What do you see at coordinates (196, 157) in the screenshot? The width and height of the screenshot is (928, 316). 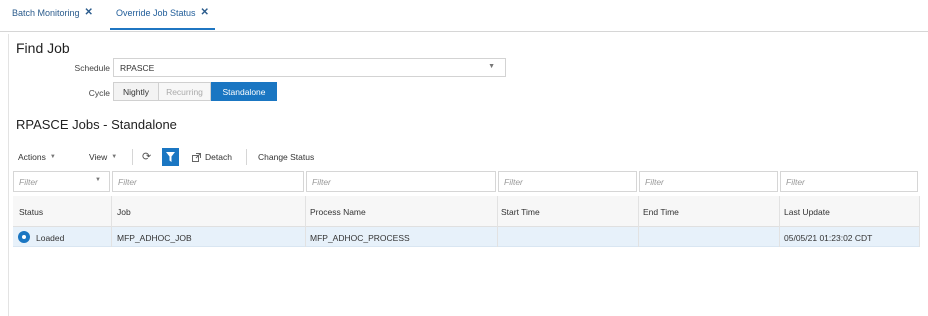 I see `detach-icon` at bounding box center [196, 157].